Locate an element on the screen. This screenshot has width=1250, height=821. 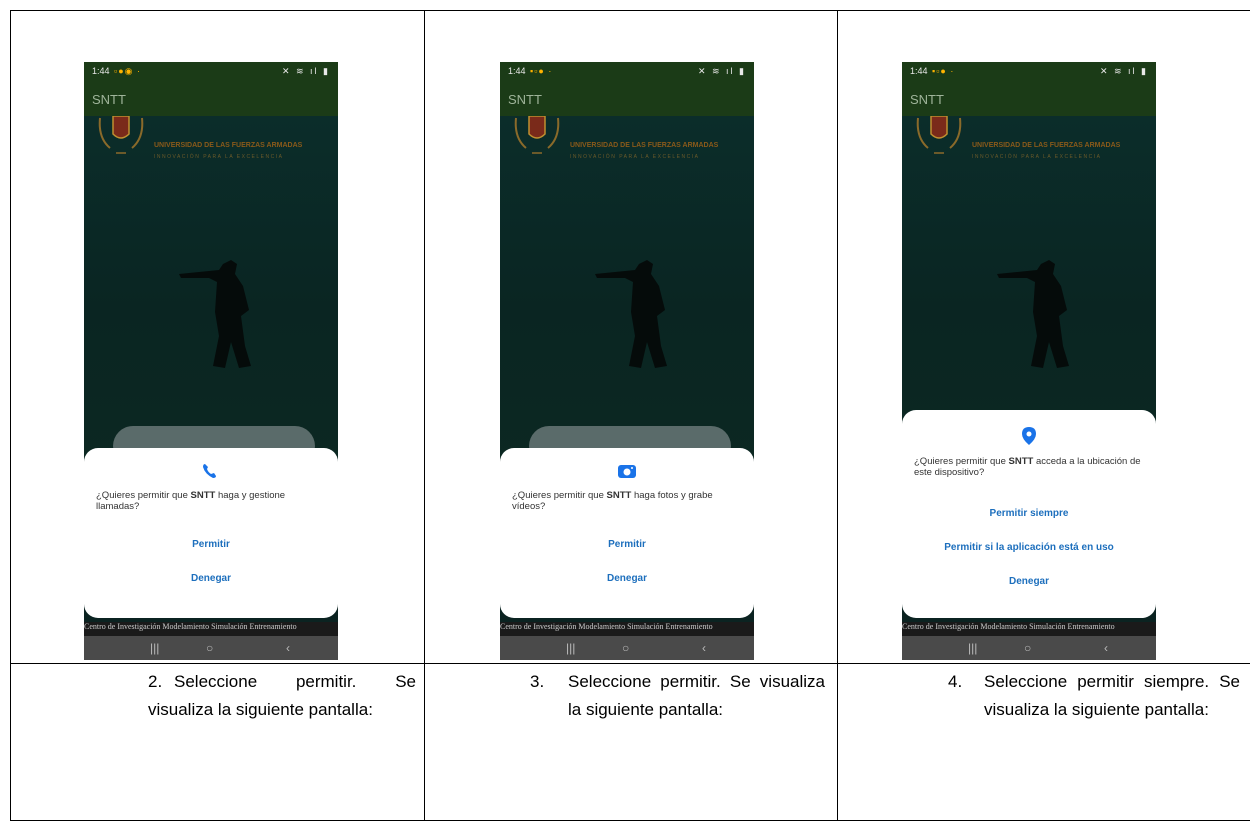
location-pin-icon is located at coordinates (1029, 436).